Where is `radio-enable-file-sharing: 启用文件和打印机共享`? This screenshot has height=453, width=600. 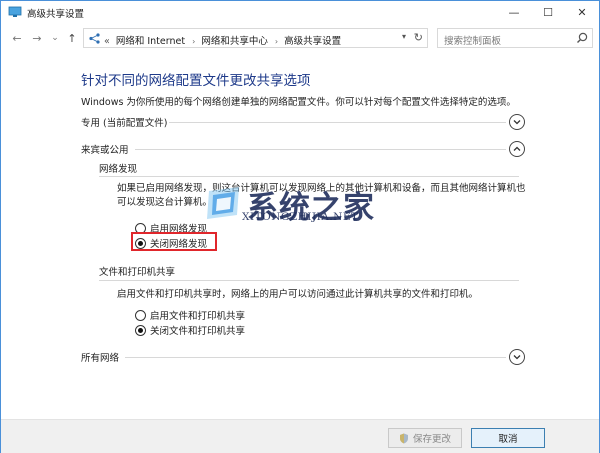
radio-enable-file-sharing: 启用文件和打印机共享 is located at coordinates (190, 315).